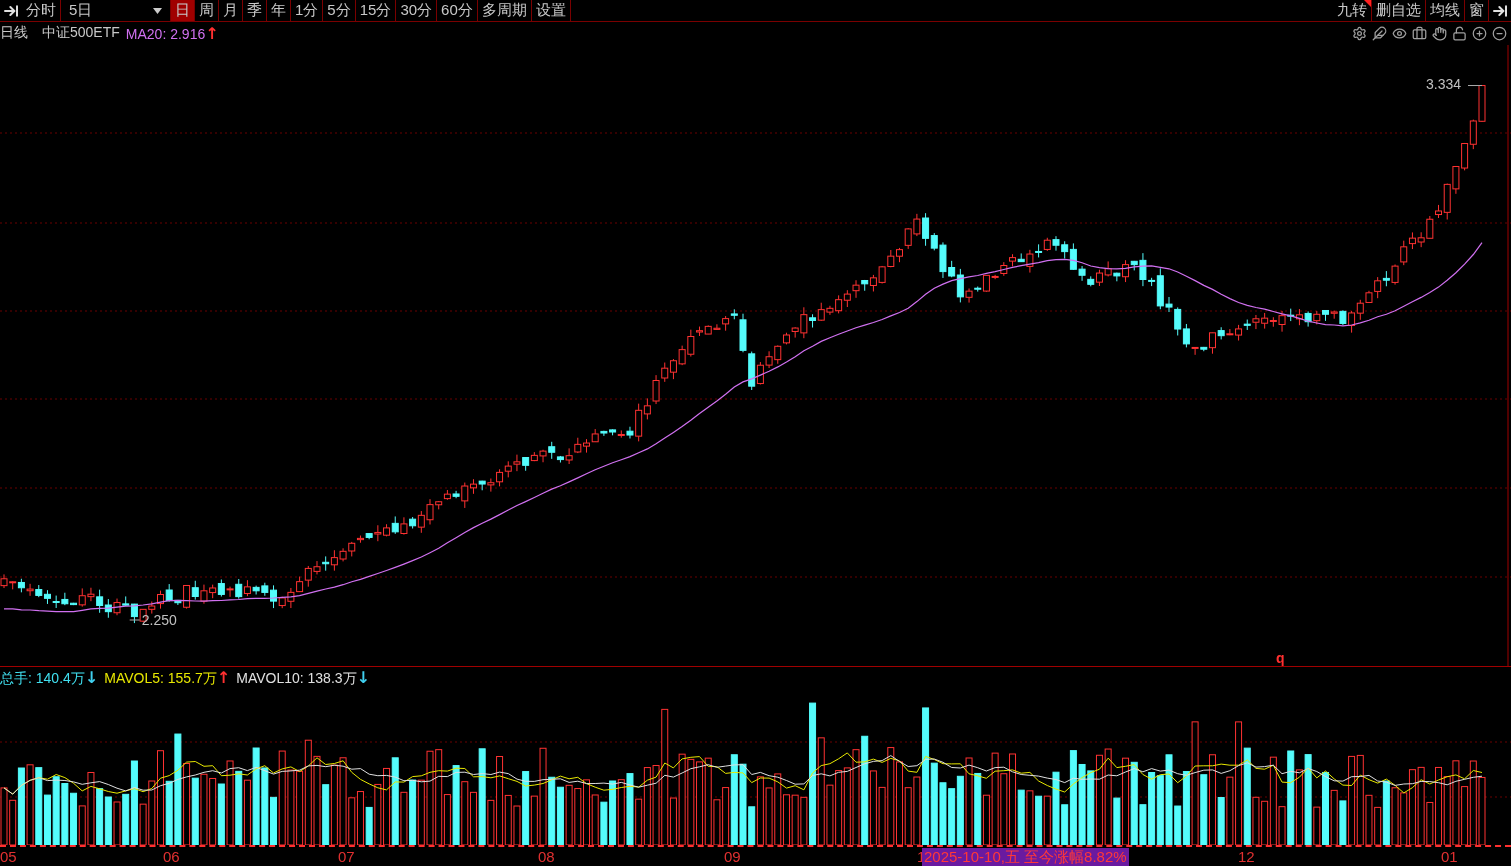 This screenshot has height=866, width=1511. I want to click on min-price-label: 2.250, so click(159, 619).